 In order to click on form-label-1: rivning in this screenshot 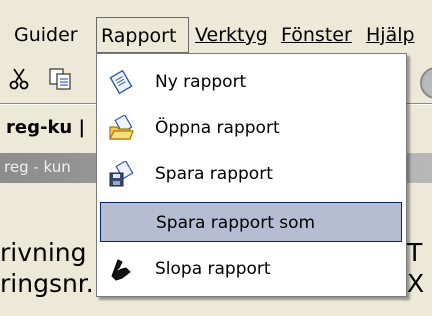, I will do `click(43, 252)`.